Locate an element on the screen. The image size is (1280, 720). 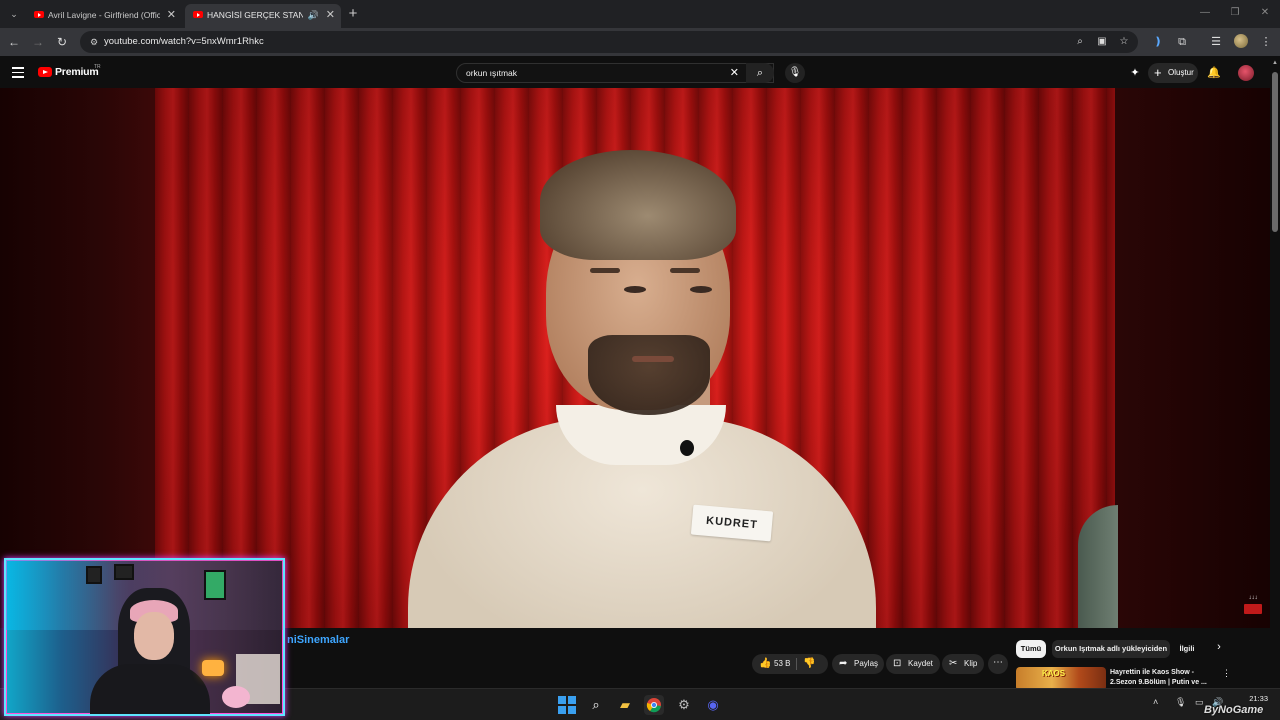
browser-menu-icon: ⋮ is located at coordinates (1266, 42).